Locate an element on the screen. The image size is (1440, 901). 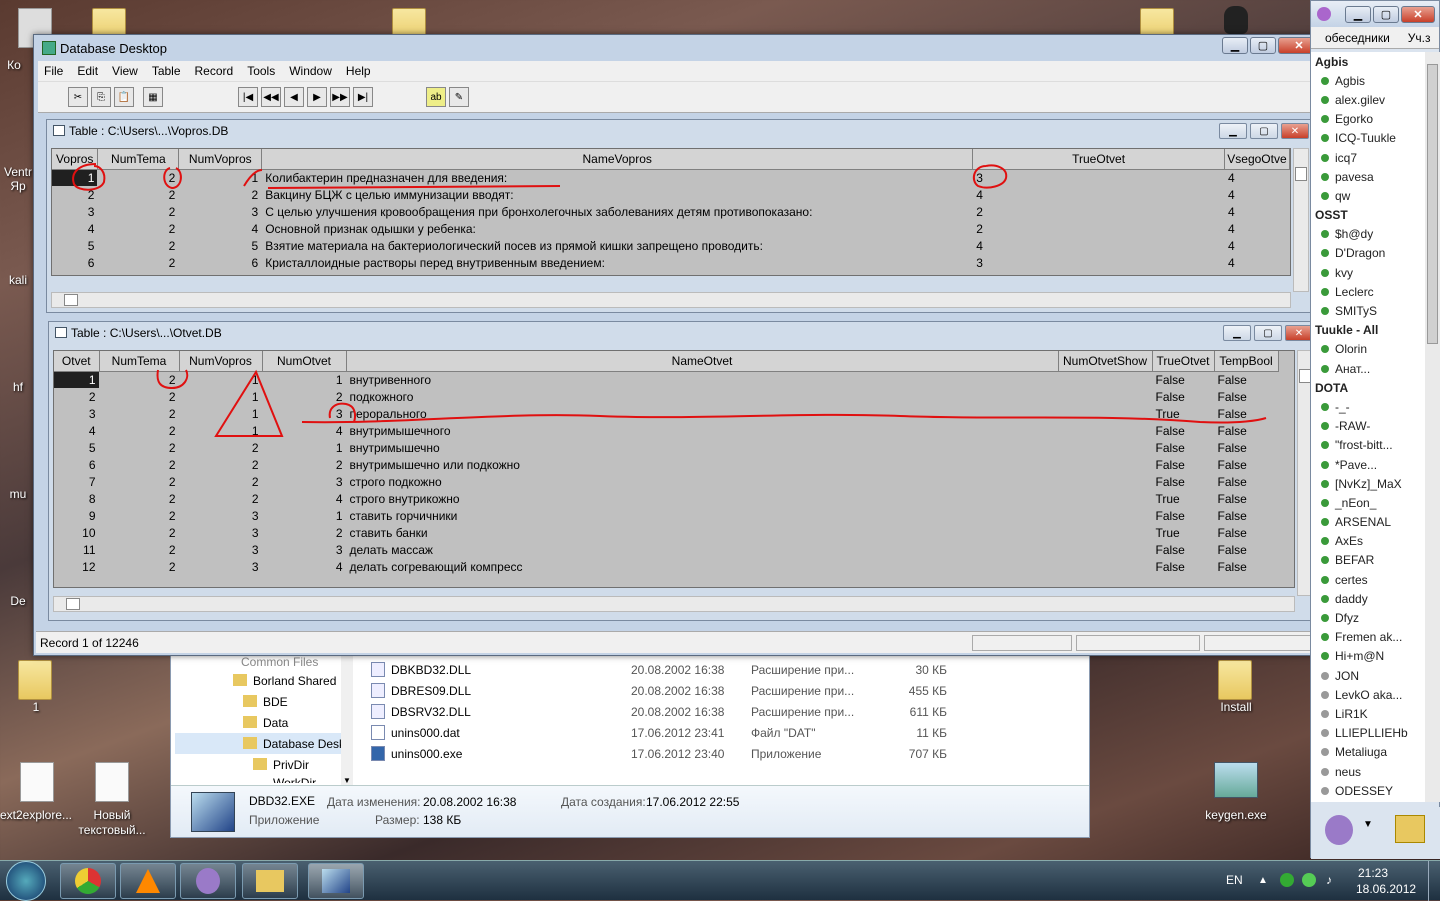
clock-time: 21:23 is located at coordinates (1373, 873).